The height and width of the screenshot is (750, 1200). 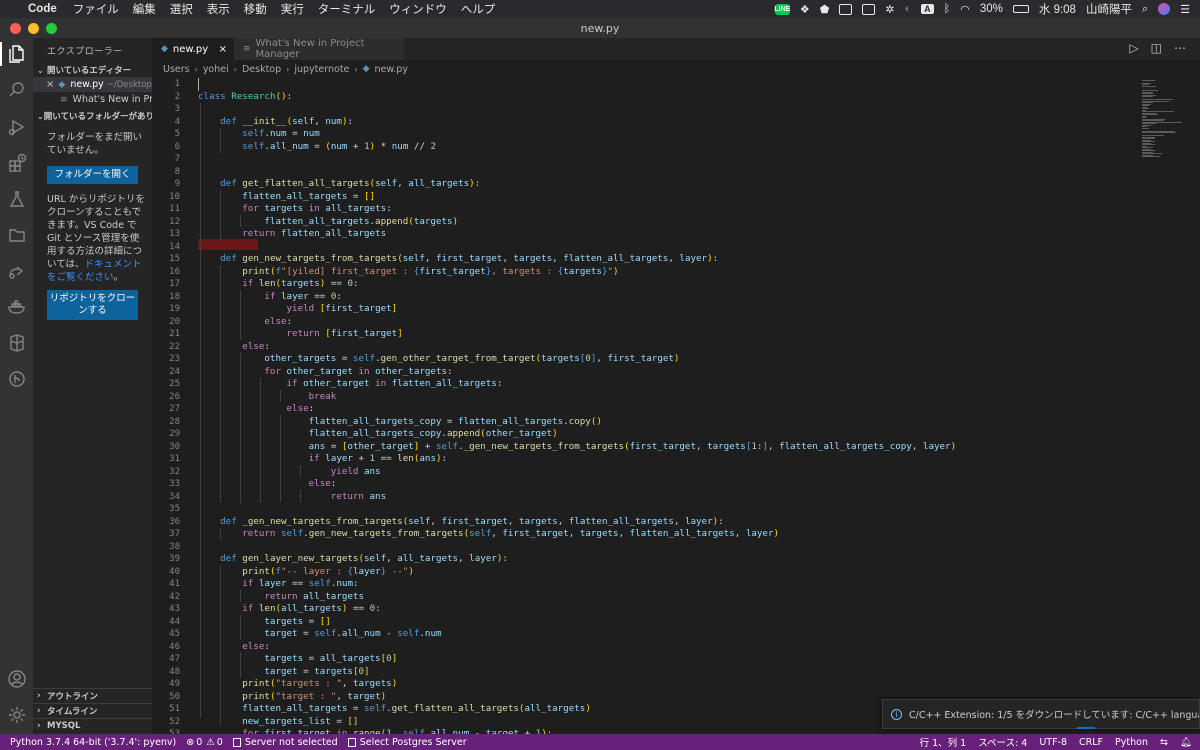 What do you see at coordinates (216, 69) in the screenshot?
I see `breadcrumb-item: yohei` at bounding box center [216, 69].